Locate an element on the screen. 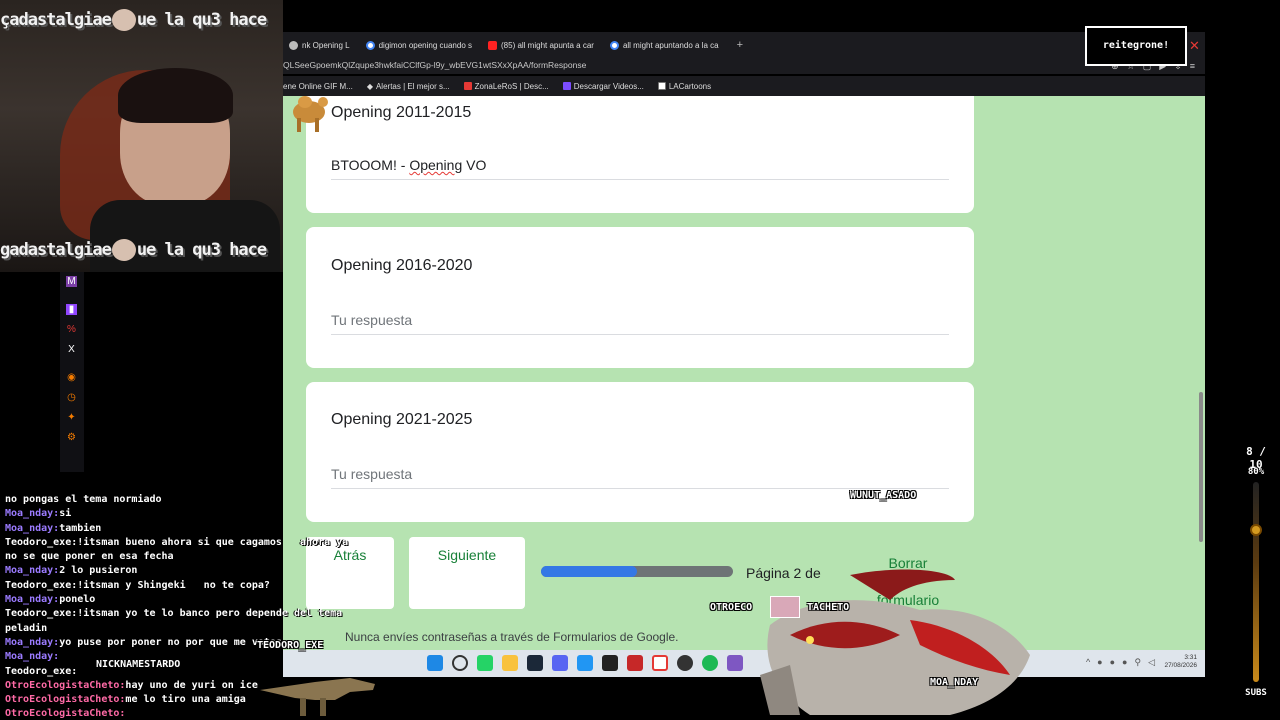  dragon-sprite is located at coordinates (895, 642).